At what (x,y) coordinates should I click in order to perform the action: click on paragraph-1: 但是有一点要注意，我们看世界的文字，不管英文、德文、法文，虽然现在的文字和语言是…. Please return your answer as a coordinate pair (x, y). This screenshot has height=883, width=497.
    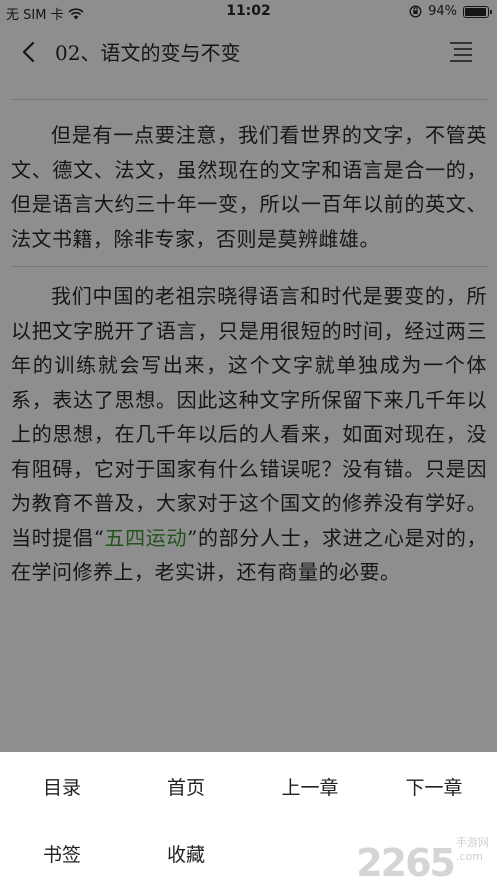
    Looking at the image, I should click on (249, 187).